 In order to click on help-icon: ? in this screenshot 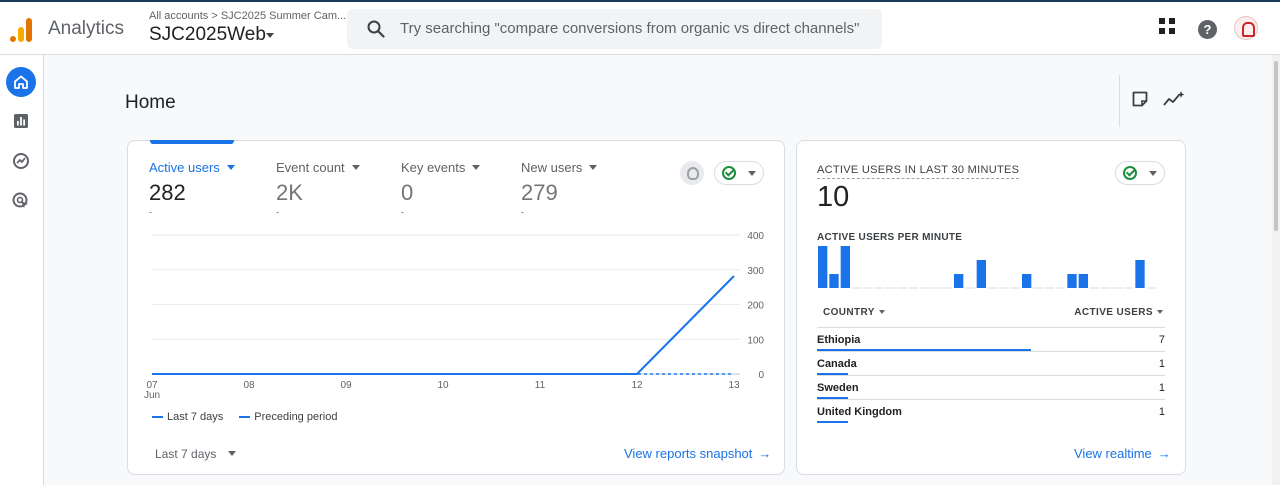, I will do `click(1207, 29)`.